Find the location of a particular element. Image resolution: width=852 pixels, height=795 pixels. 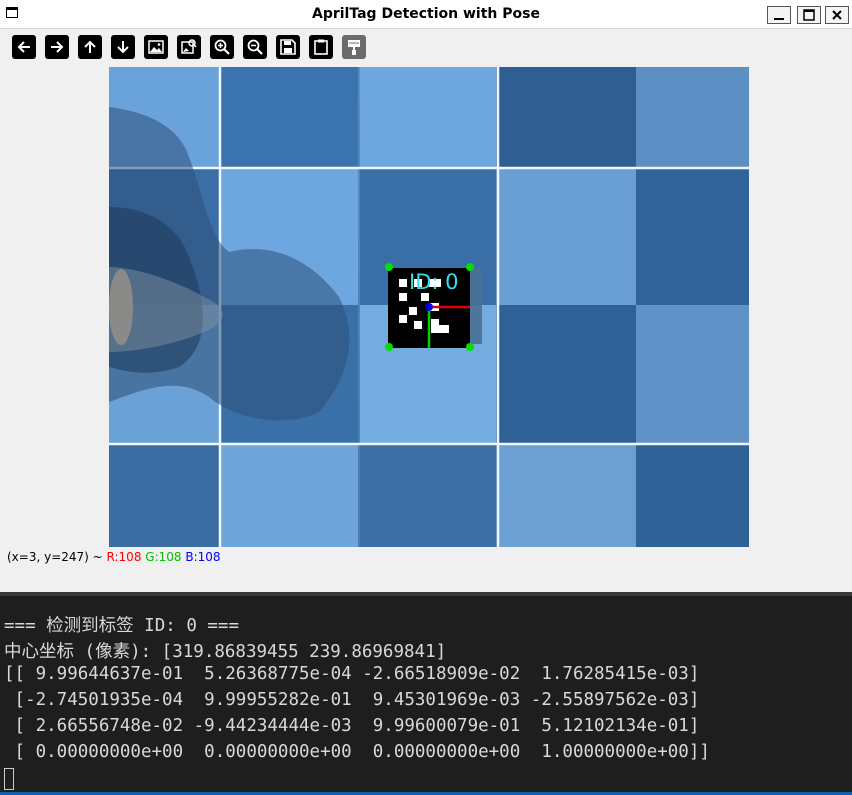

save-button is located at coordinates (288, 47).